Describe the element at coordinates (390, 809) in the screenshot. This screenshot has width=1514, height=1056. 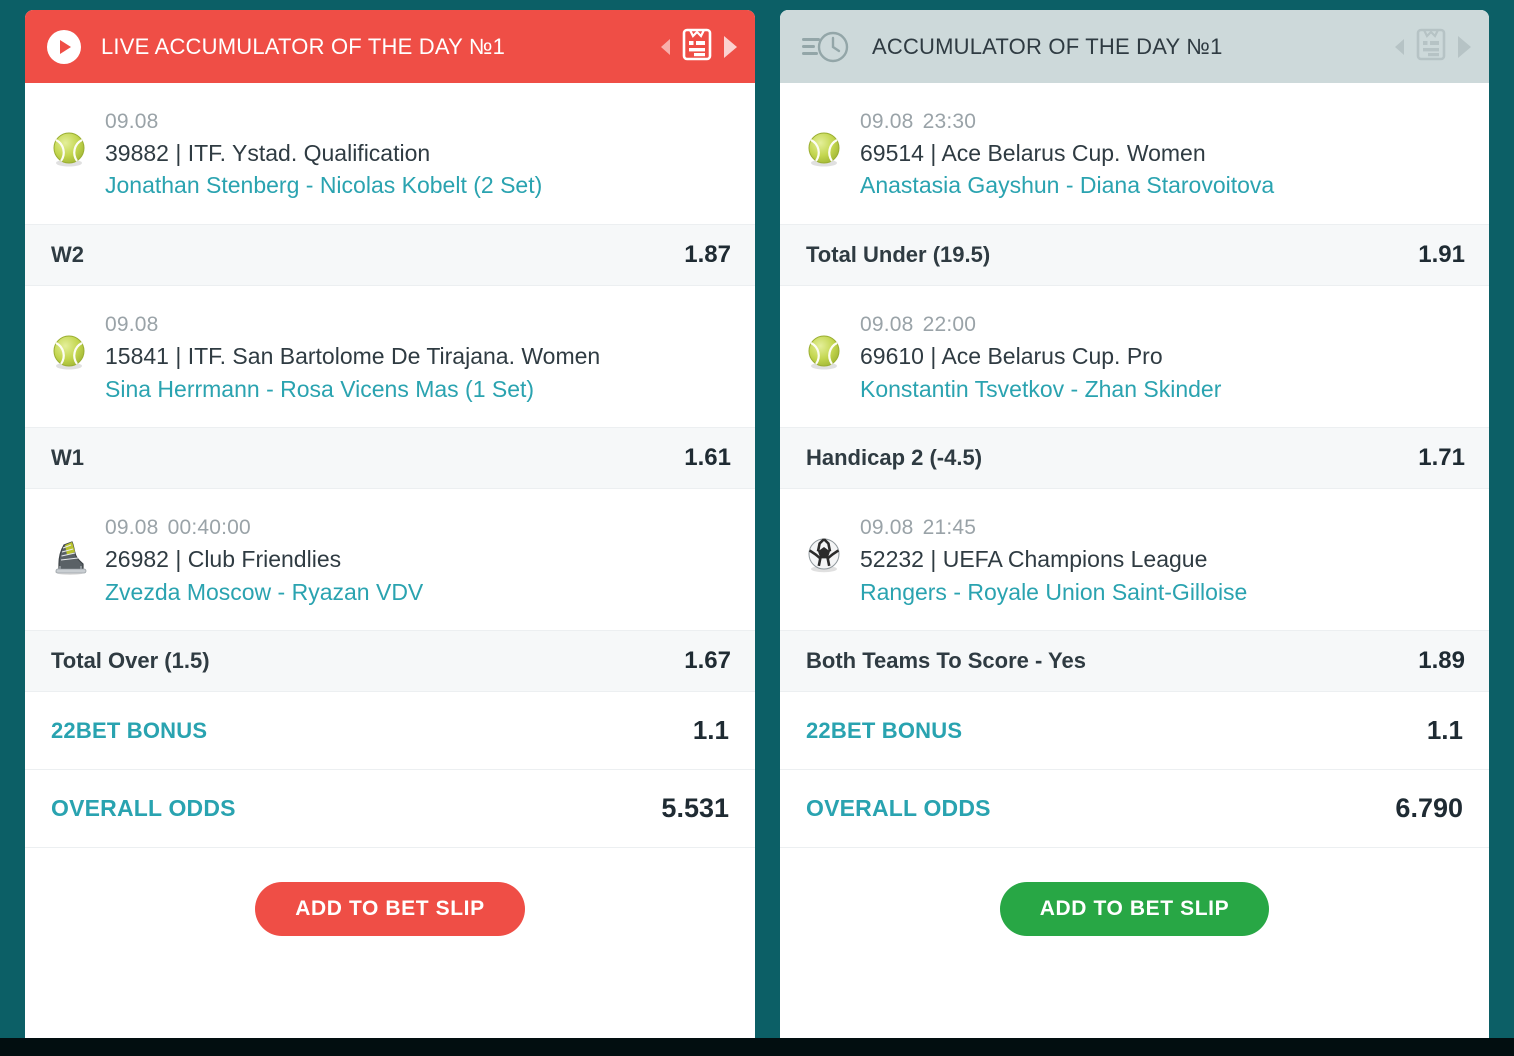
I see `overall-odds-row: OVERALL ODDS 5.531` at that location.